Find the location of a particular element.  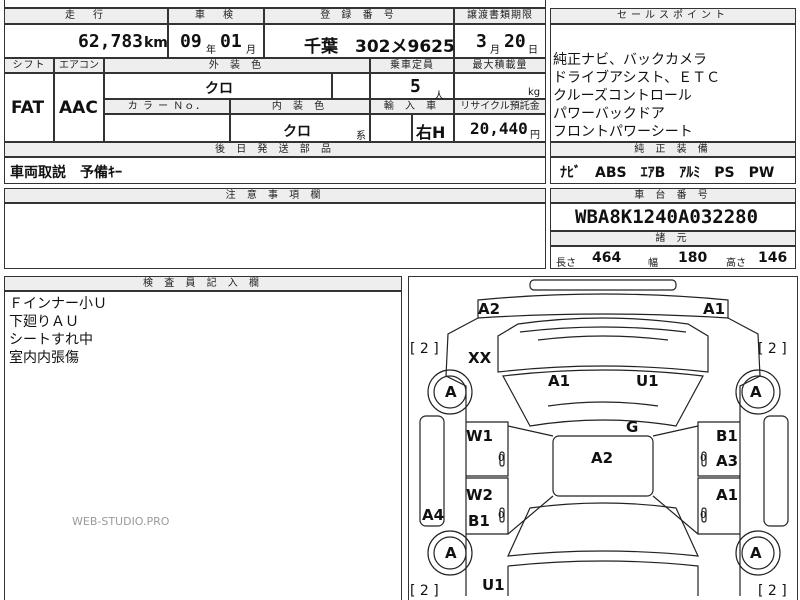

inspection-year: 09 is located at coordinates (191, 41).